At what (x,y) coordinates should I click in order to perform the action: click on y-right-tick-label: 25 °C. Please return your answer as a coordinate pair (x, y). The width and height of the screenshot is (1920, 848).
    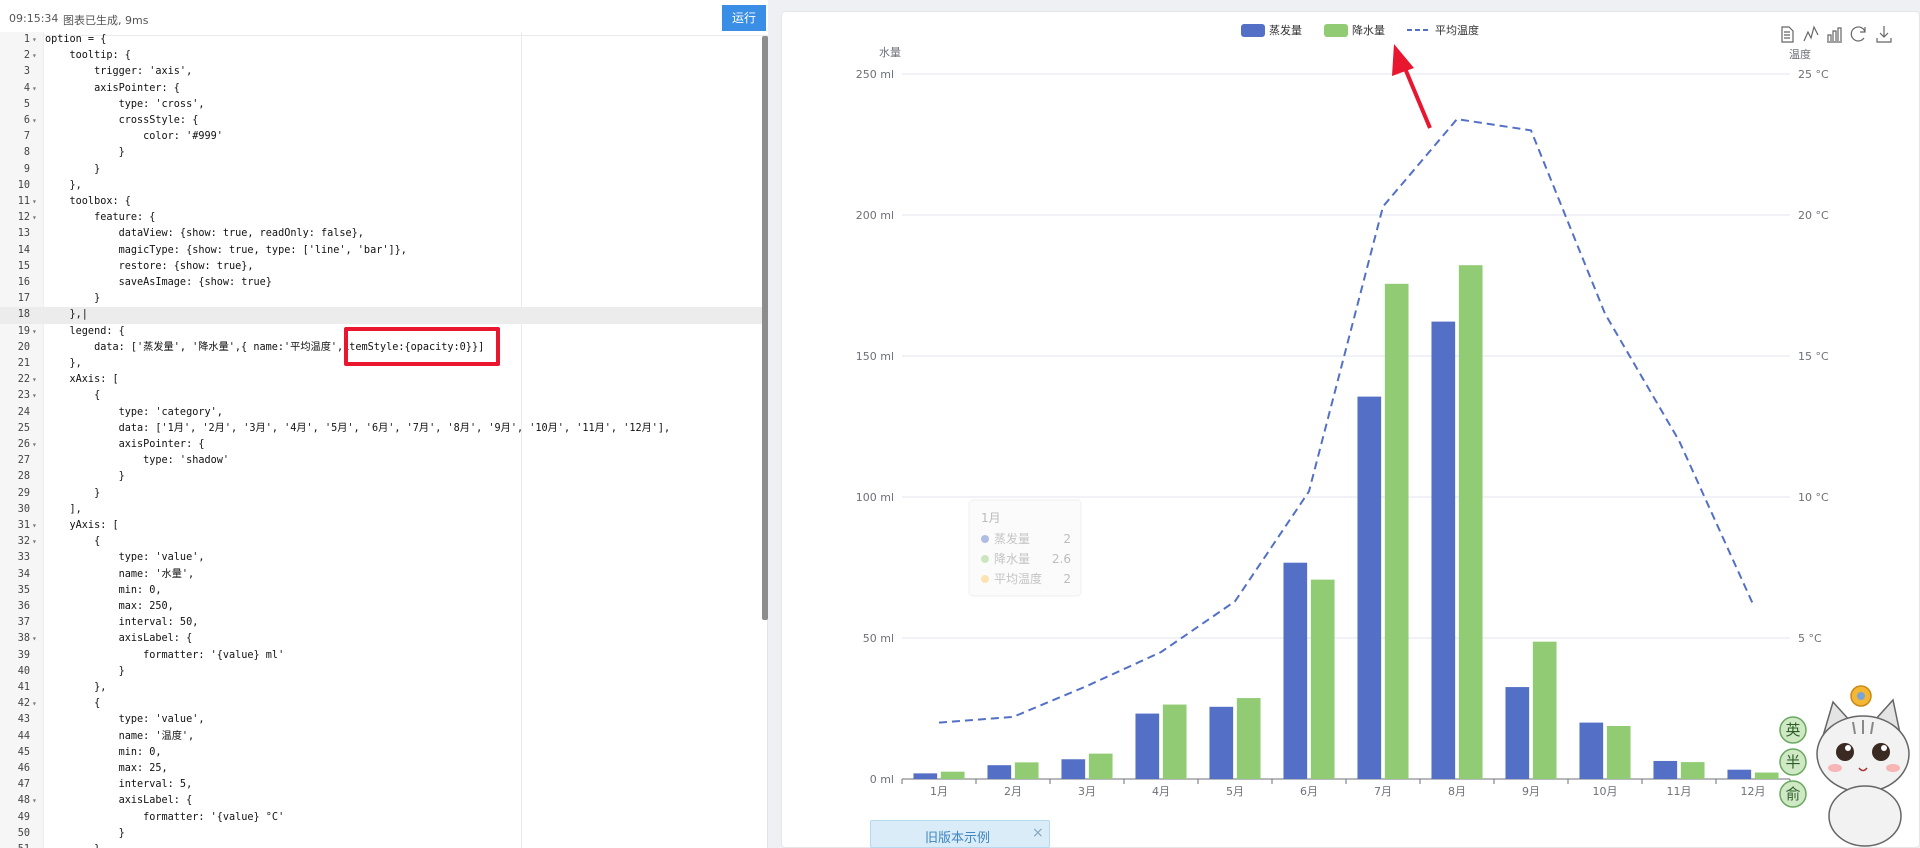
    Looking at the image, I should click on (1813, 74).